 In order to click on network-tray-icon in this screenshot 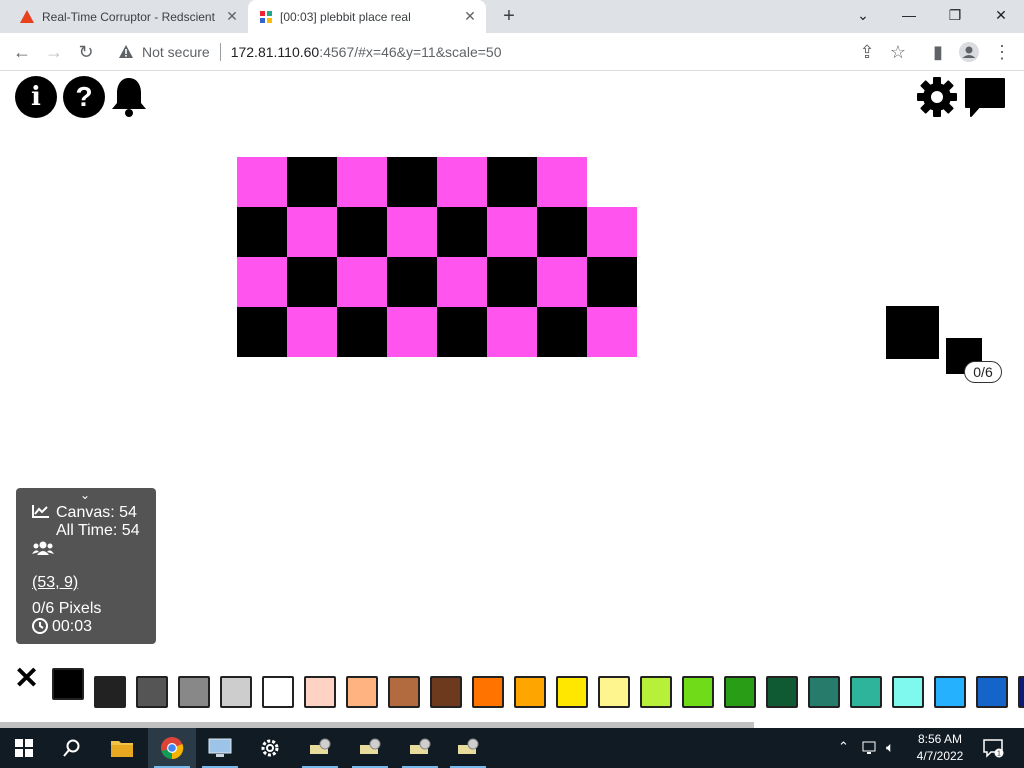, I will do `click(871, 750)`.